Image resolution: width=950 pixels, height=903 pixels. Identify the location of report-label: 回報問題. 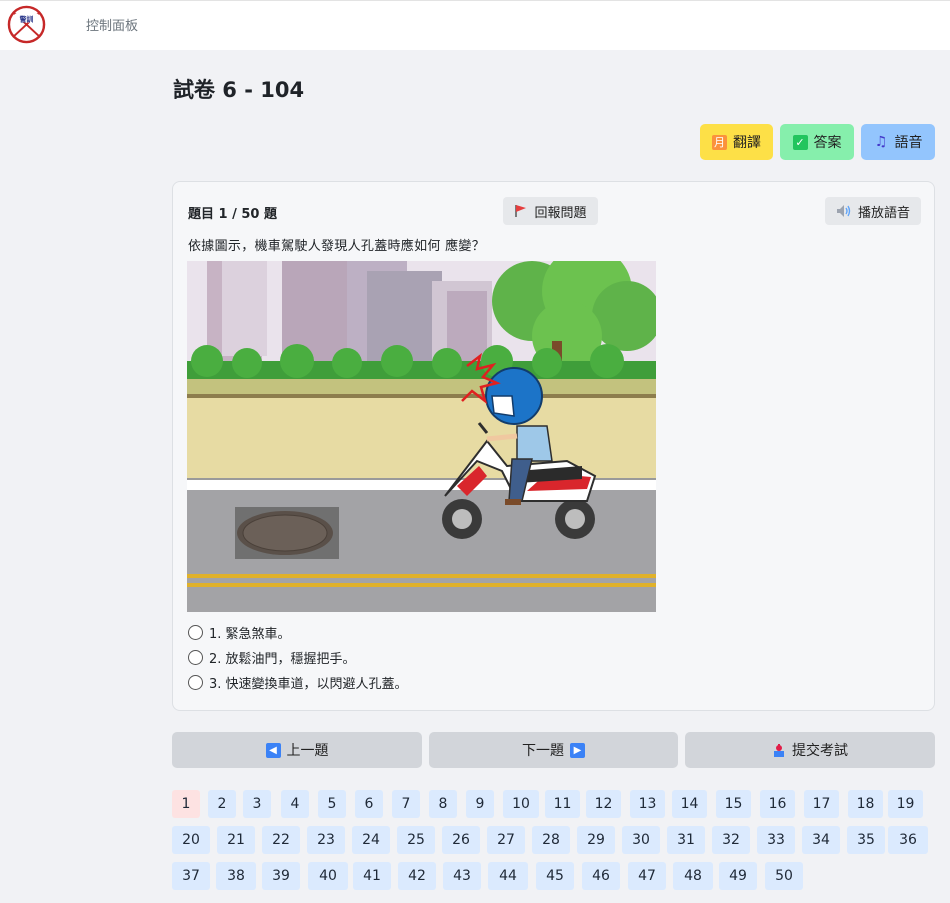
(560, 213).